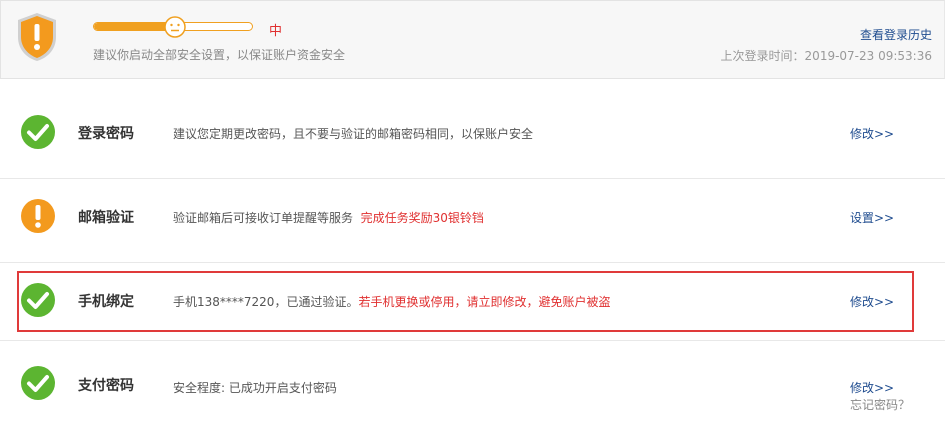 This screenshot has width=945, height=431. Describe the element at coordinates (353, 134) in the screenshot. I see `item-description: 建议您定期更改密码，且不要与验证的邮箱密码相同，以保账户安全` at that location.